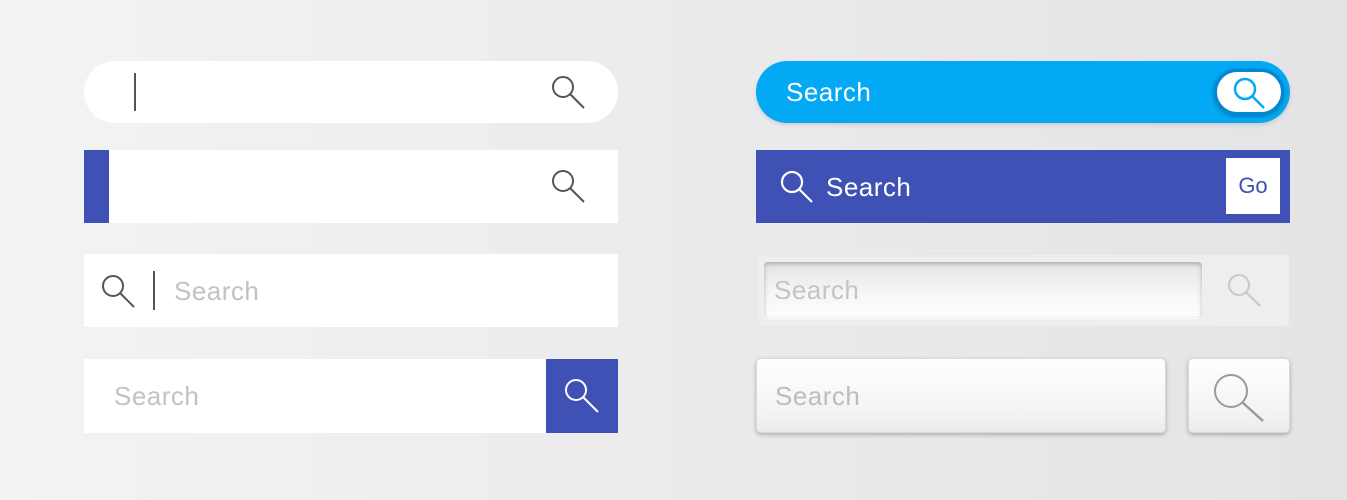 This screenshot has height=500, width=1347. What do you see at coordinates (315, 396) in the screenshot?
I see `search-input-with-button: Search` at bounding box center [315, 396].